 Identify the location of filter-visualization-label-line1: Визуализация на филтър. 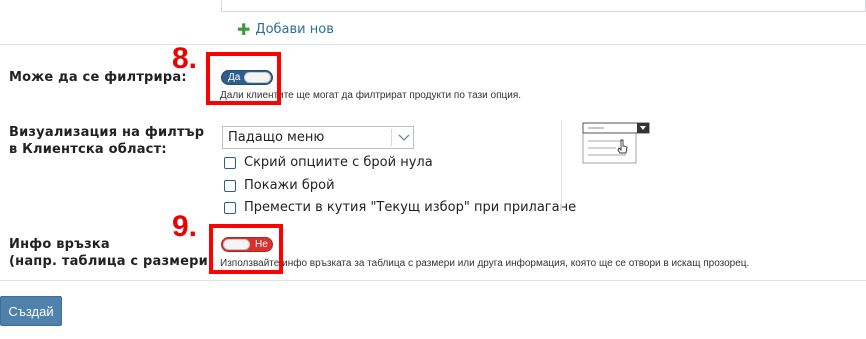
(107, 132).